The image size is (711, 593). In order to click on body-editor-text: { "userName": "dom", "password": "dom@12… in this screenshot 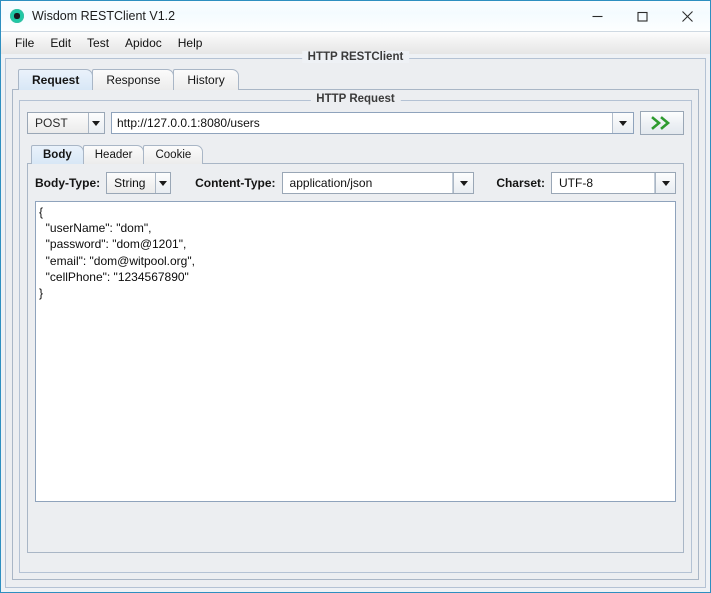, I will do `click(117, 253)`.